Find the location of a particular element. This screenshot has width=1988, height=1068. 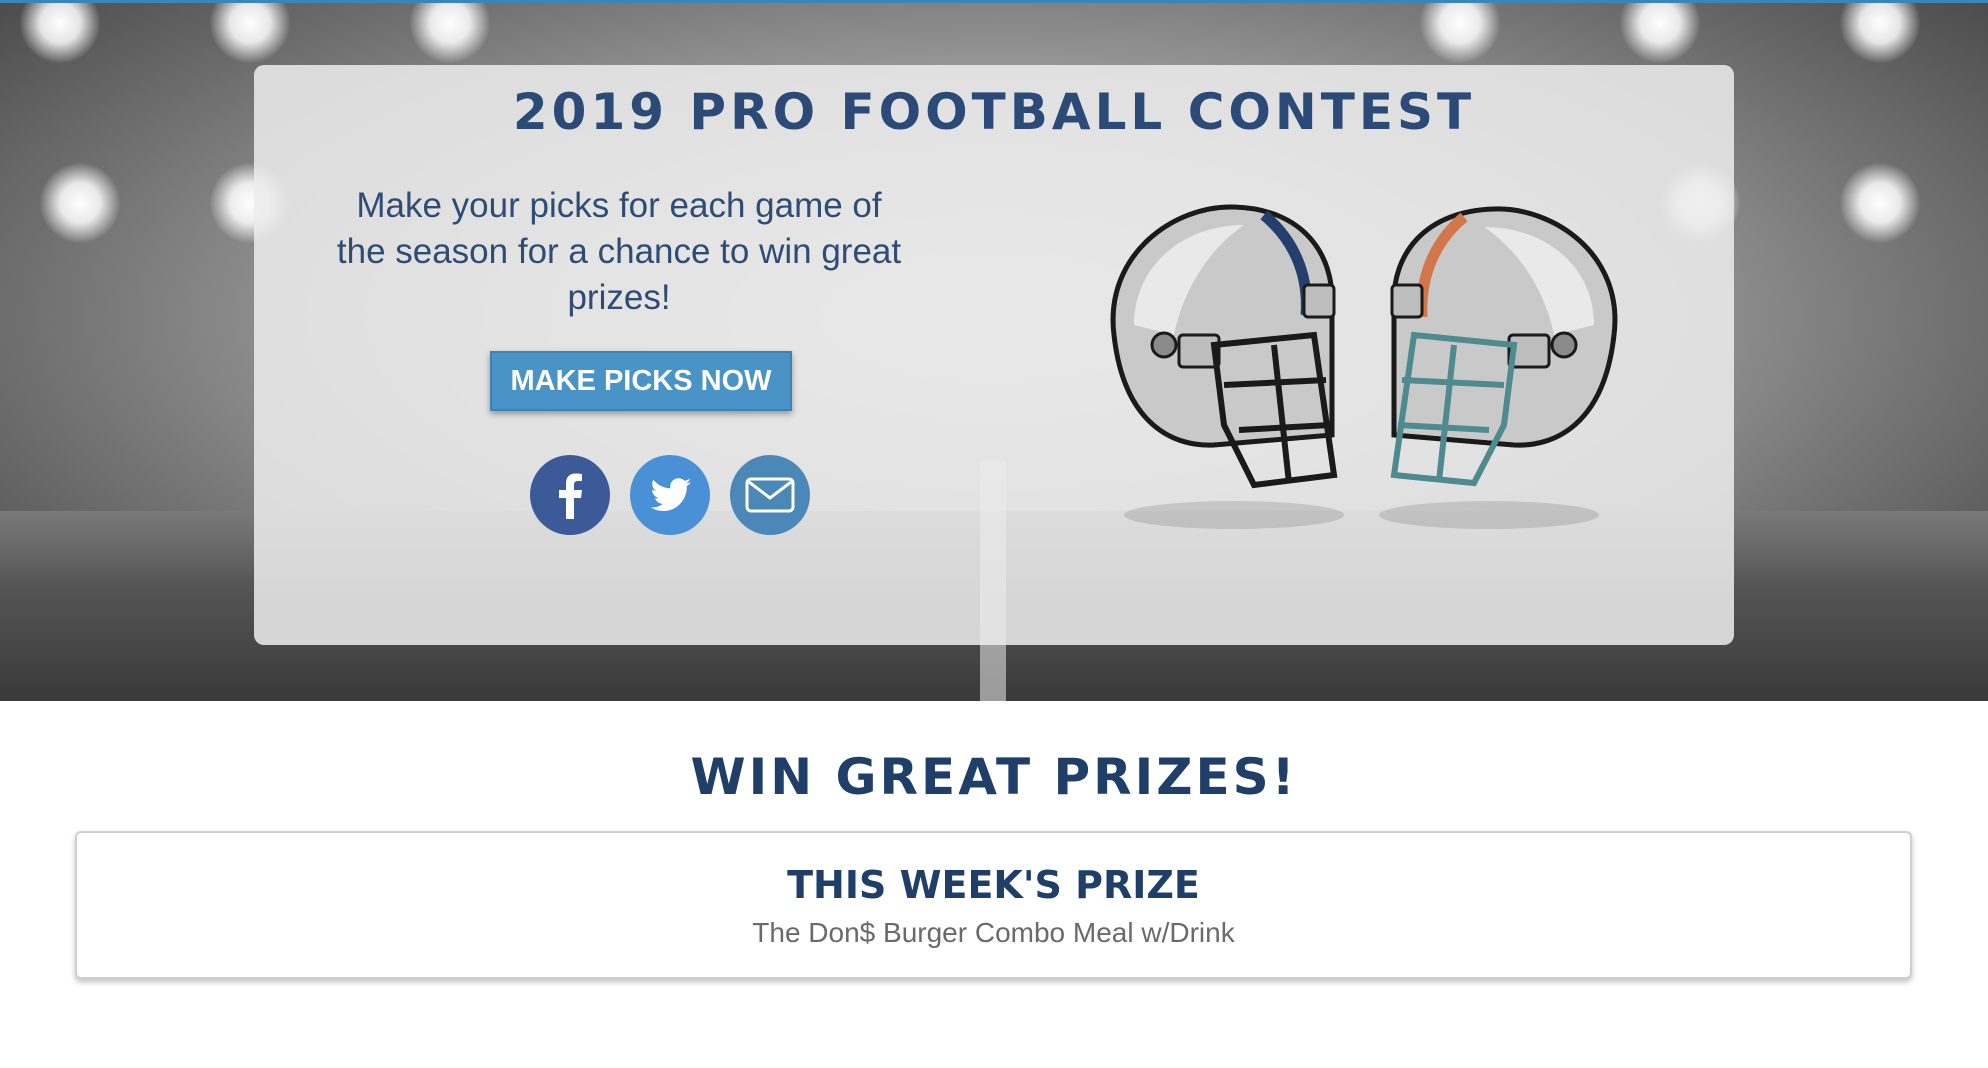

envelope-icon is located at coordinates (770, 495).